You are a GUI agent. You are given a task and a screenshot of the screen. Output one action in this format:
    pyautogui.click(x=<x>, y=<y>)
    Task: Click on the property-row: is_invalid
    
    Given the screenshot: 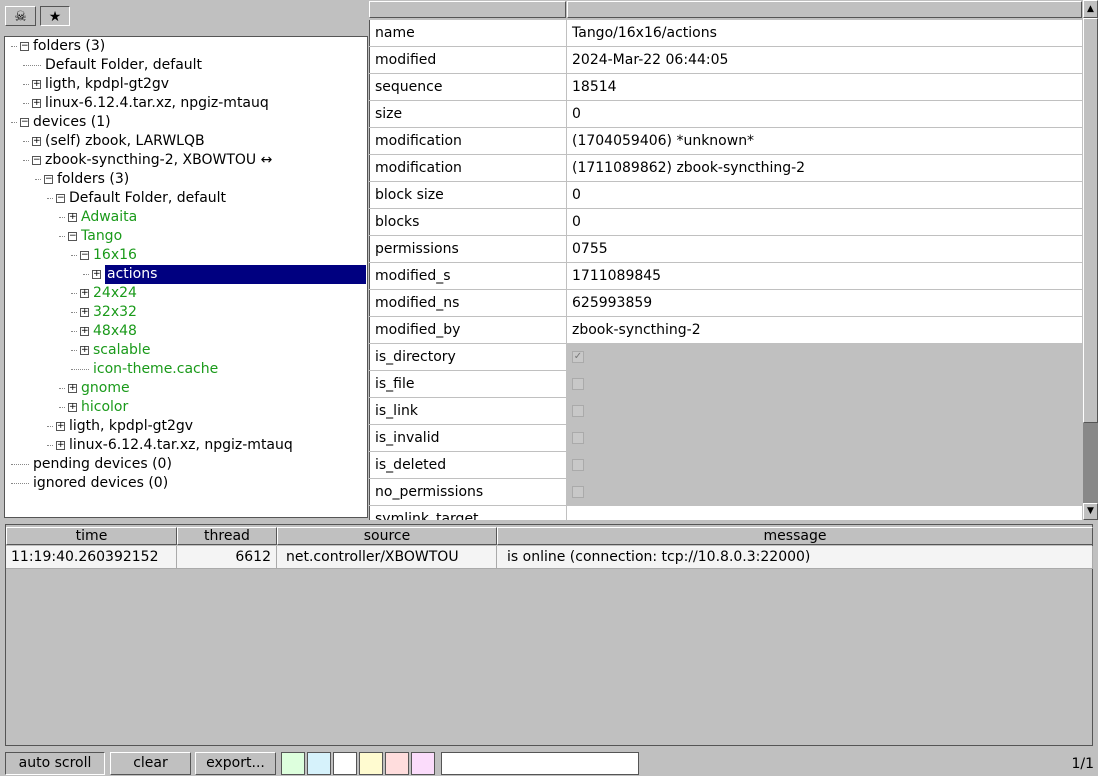 What is the action you would take?
    pyautogui.click(x=725, y=438)
    